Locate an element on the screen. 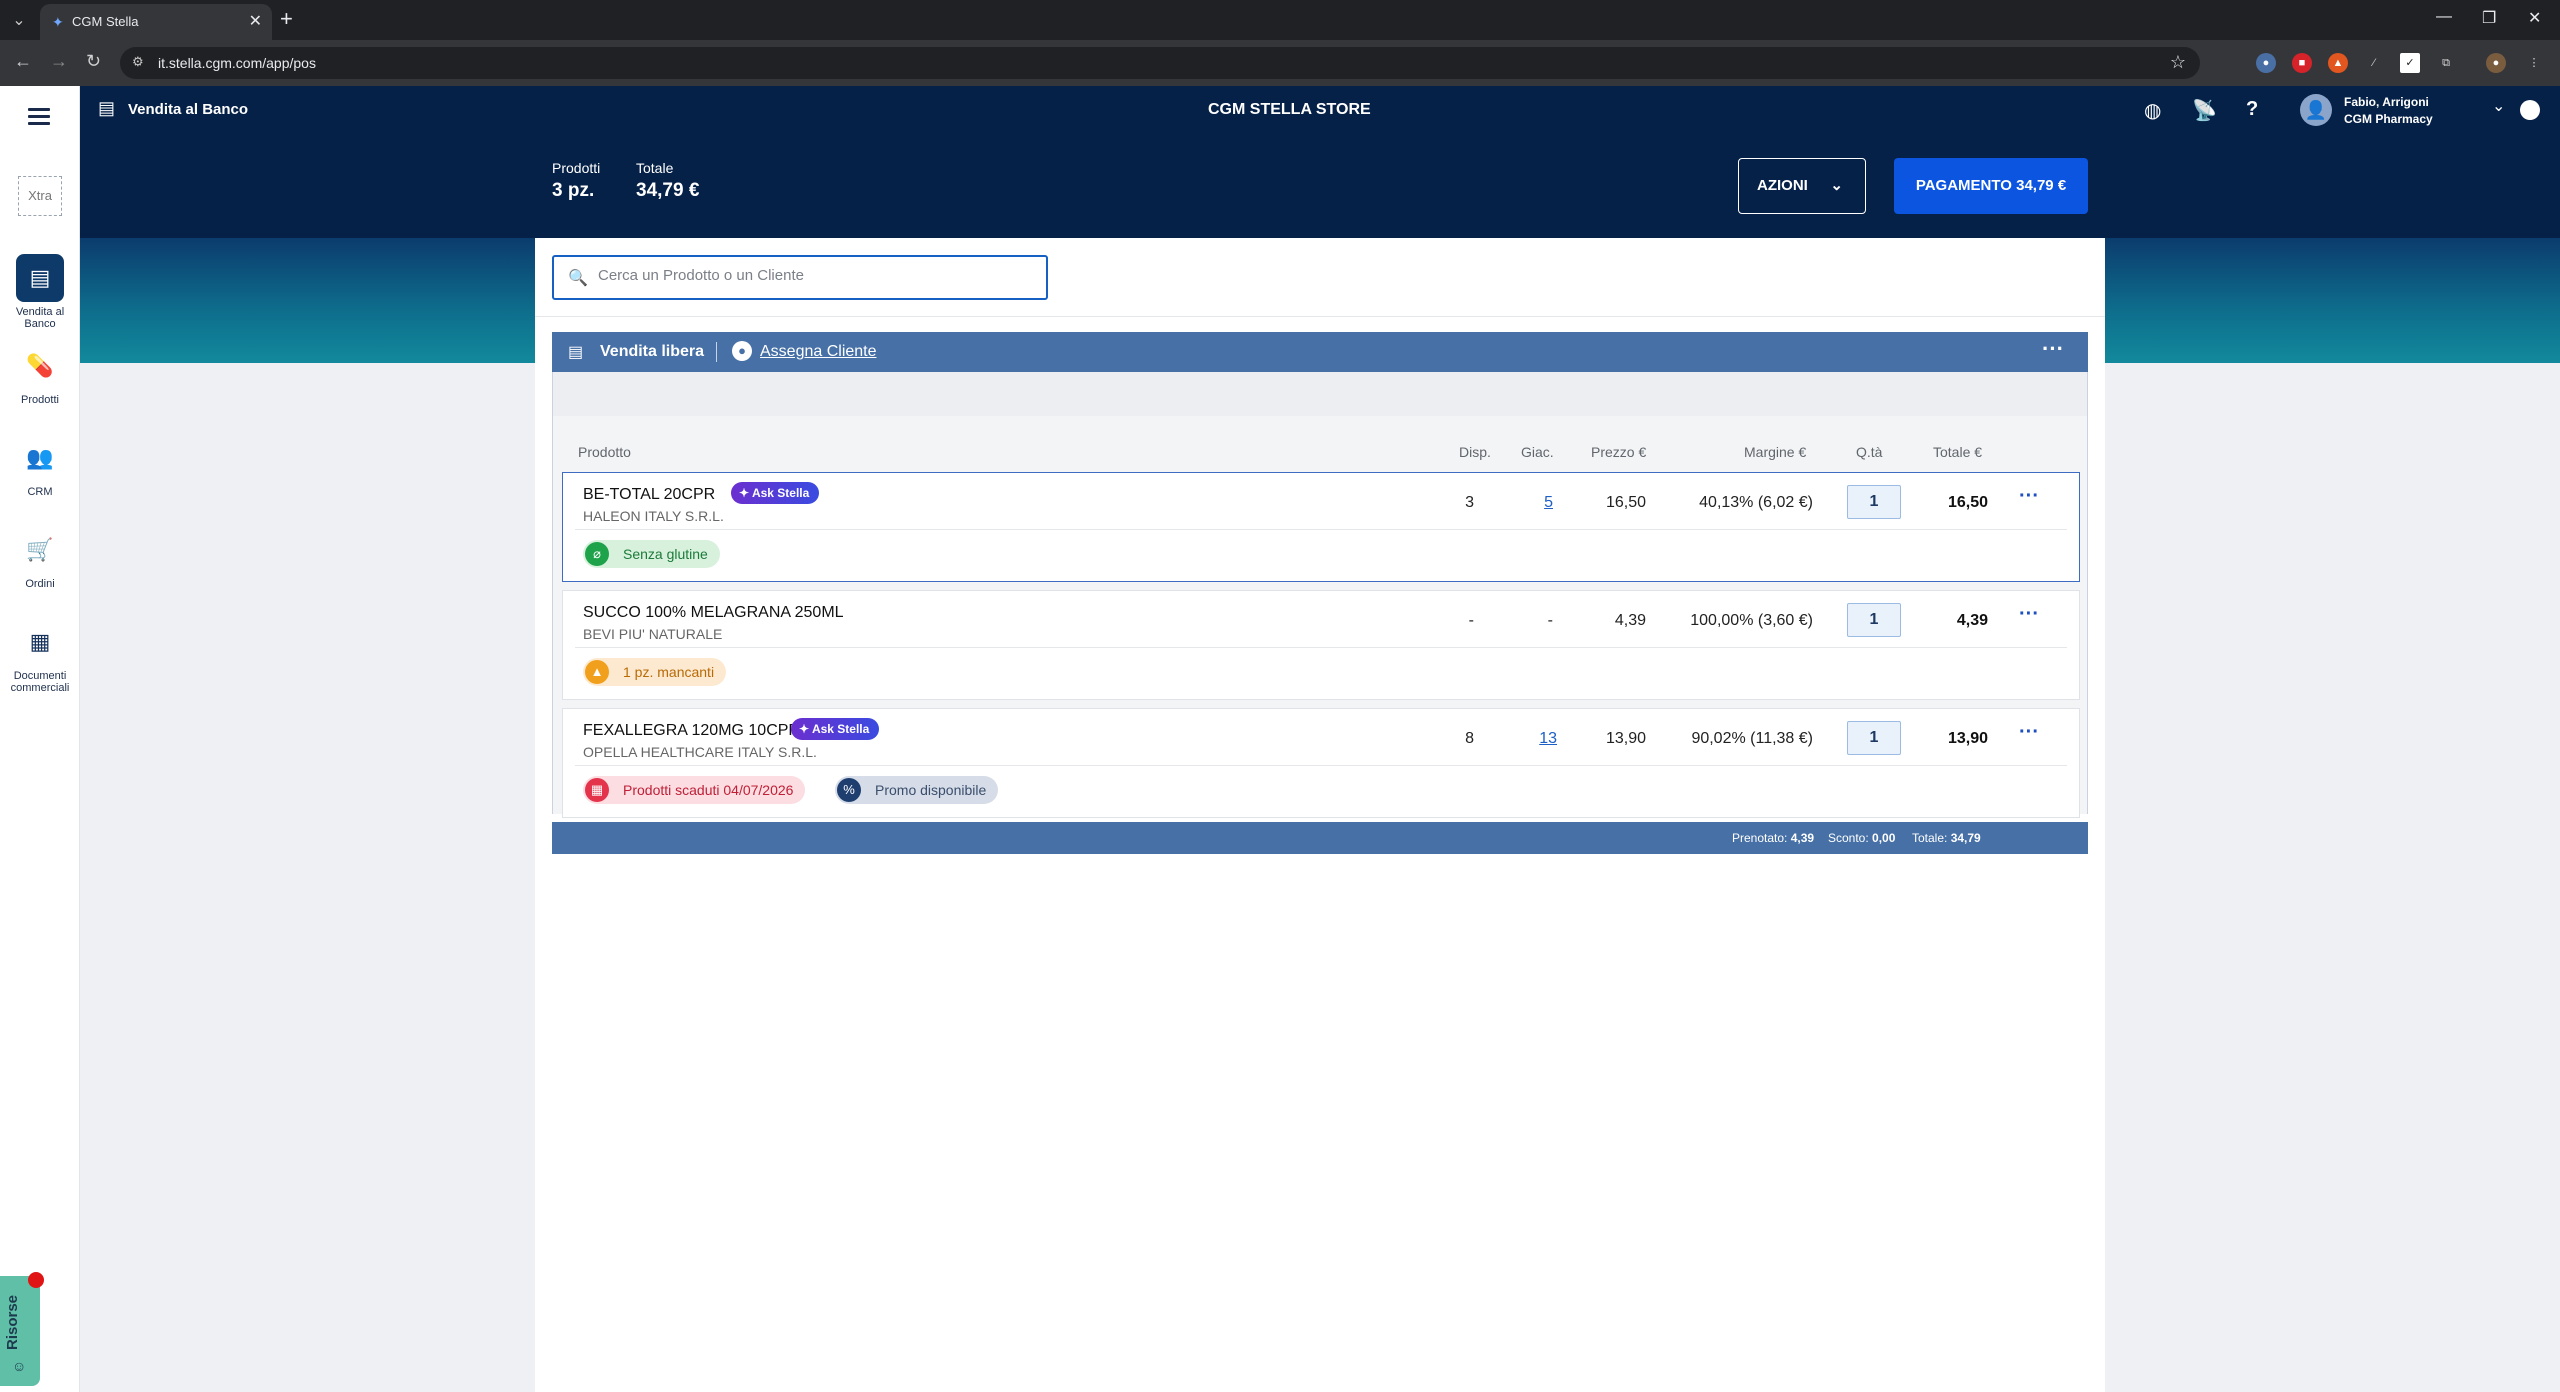  discount-summary: Sconto: 0,00 is located at coordinates (1861, 838).